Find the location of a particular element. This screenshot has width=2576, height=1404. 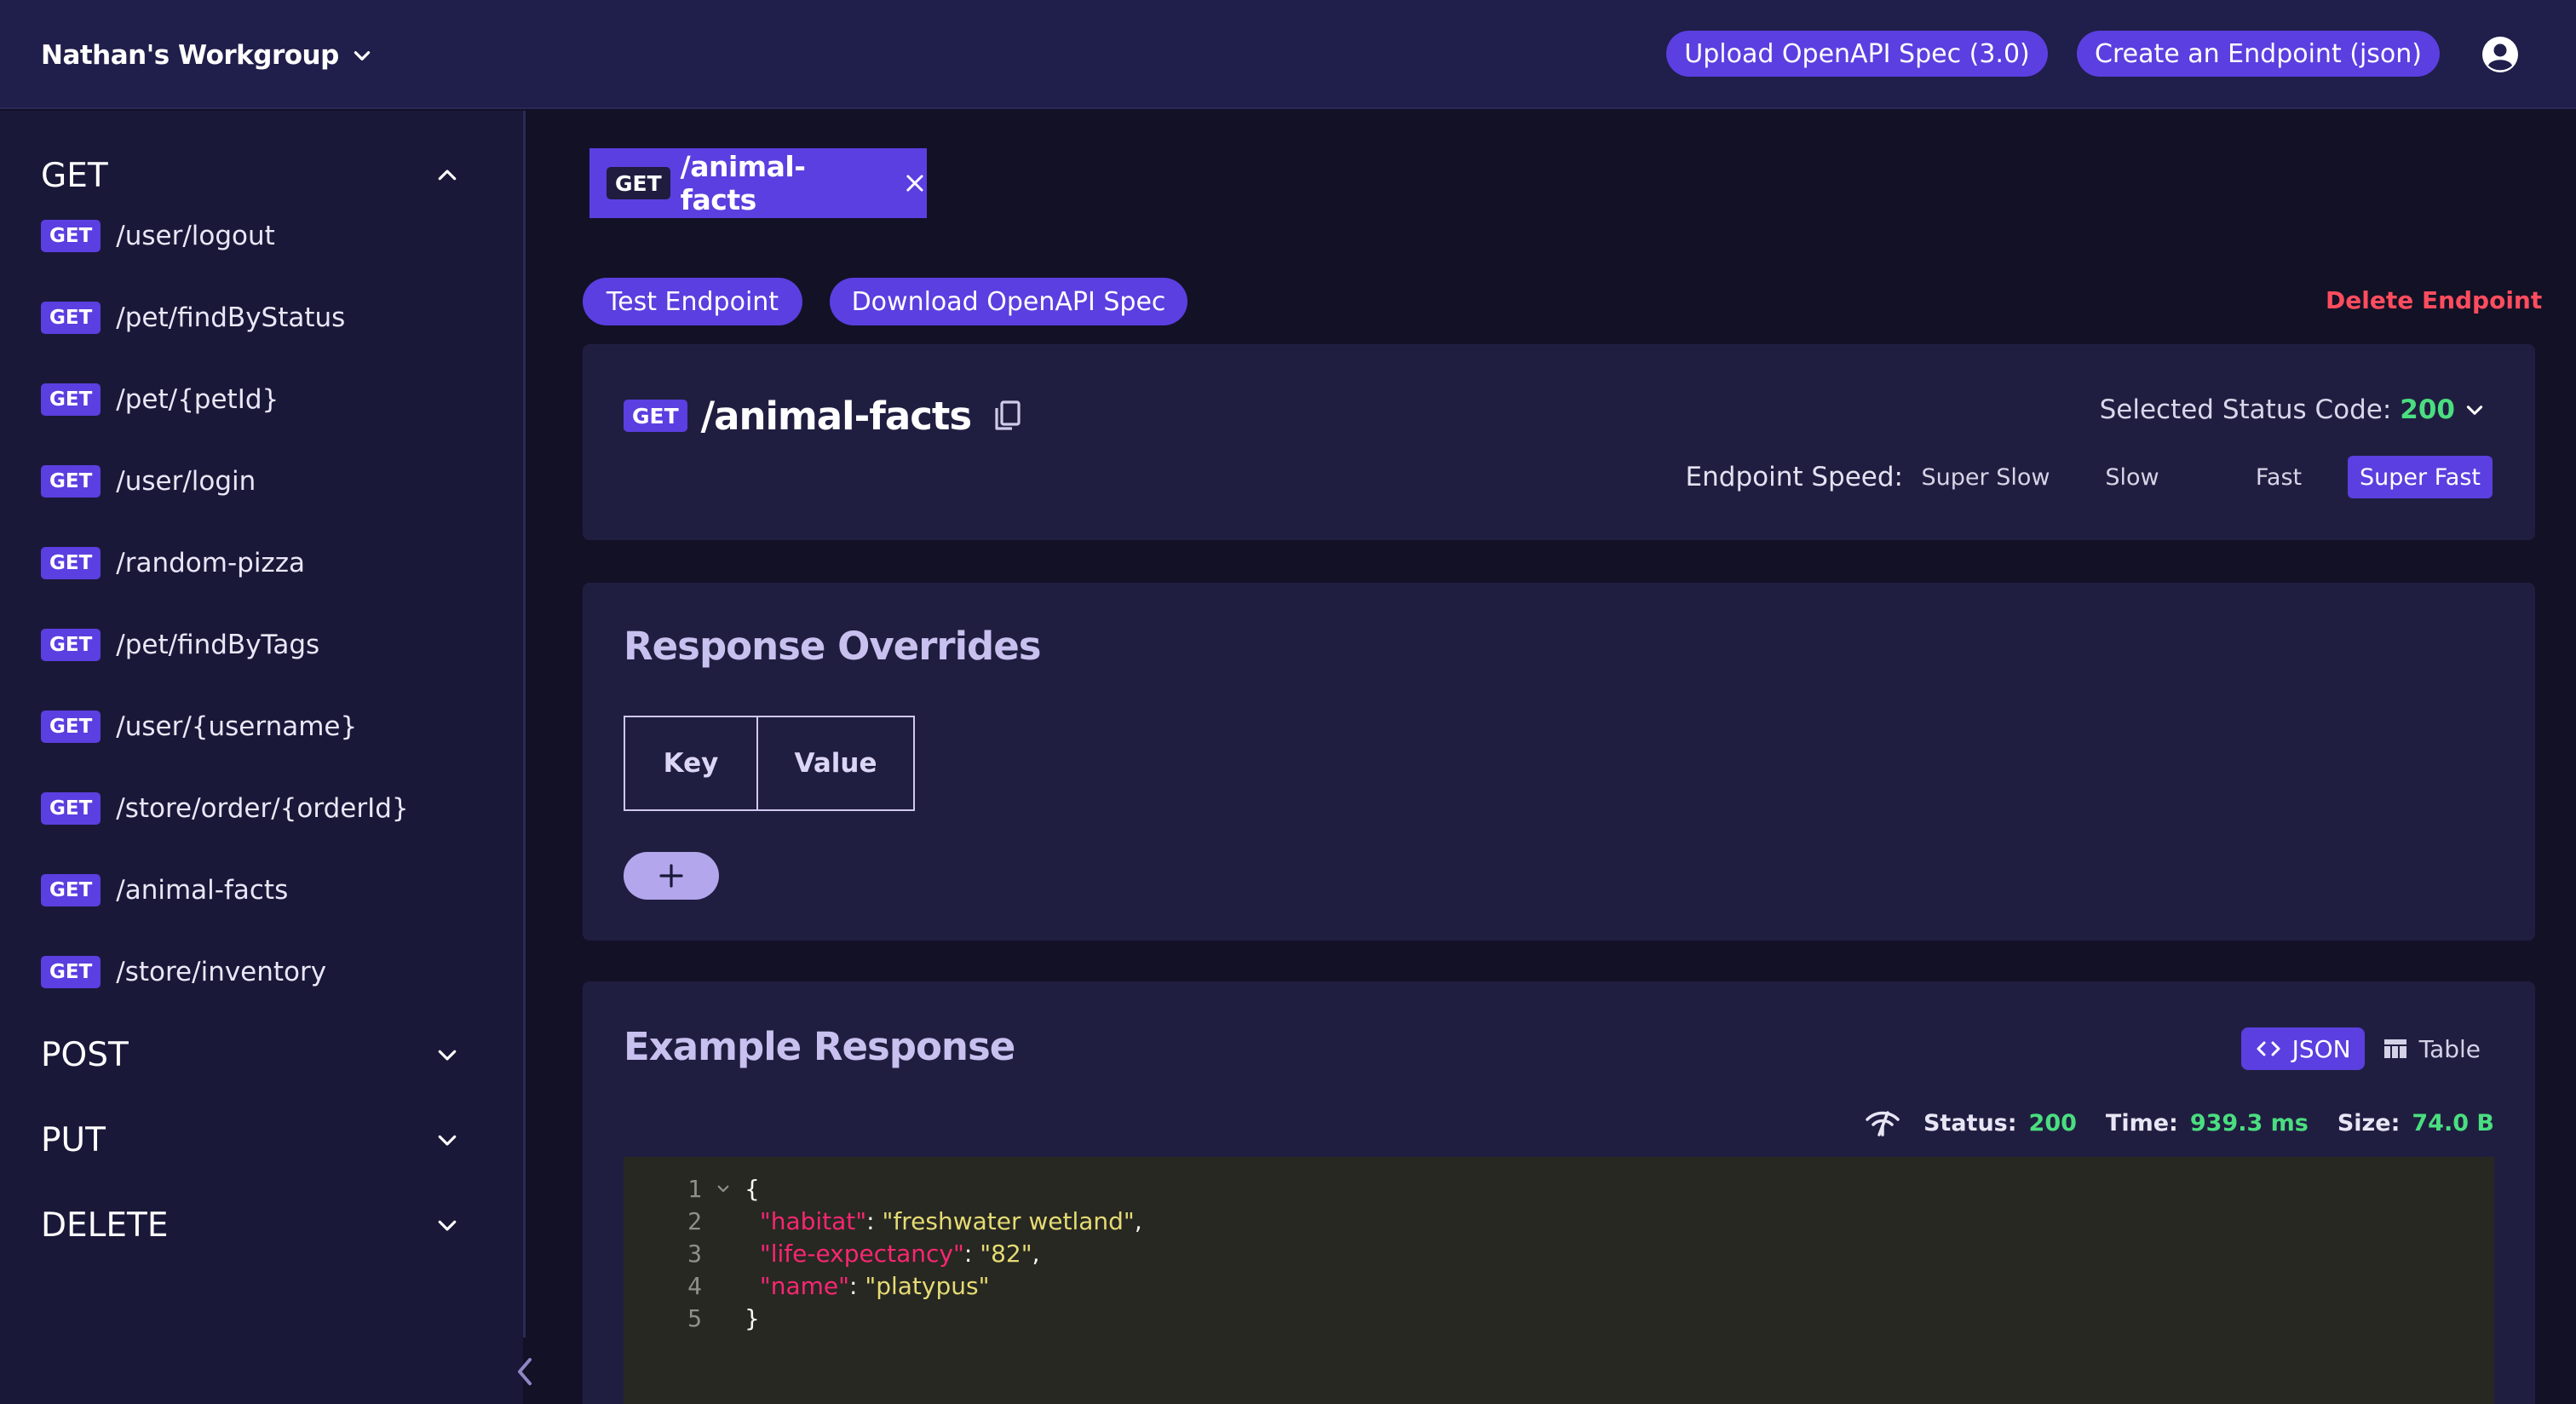

sidebar-item-label: /user/login is located at coordinates (186, 481).